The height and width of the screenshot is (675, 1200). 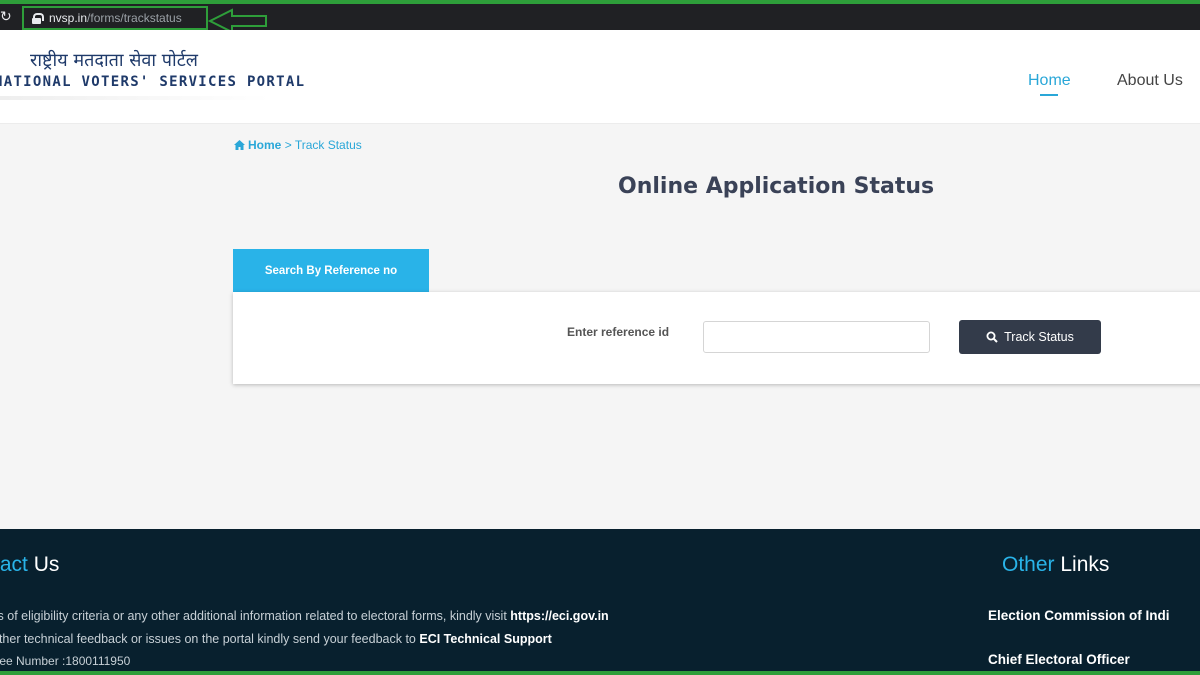 What do you see at coordinates (68, 18) in the screenshot?
I see `url-host: nvsp.in` at bounding box center [68, 18].